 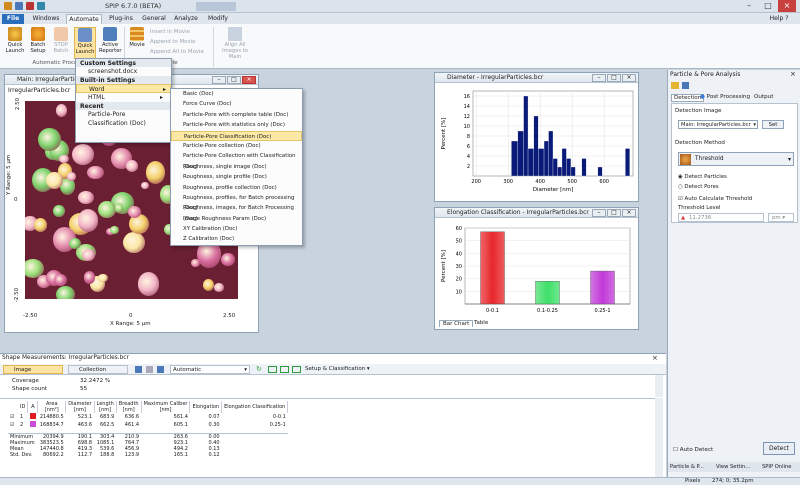 I want to click on column-header: ID, so click(x=23, y=407).